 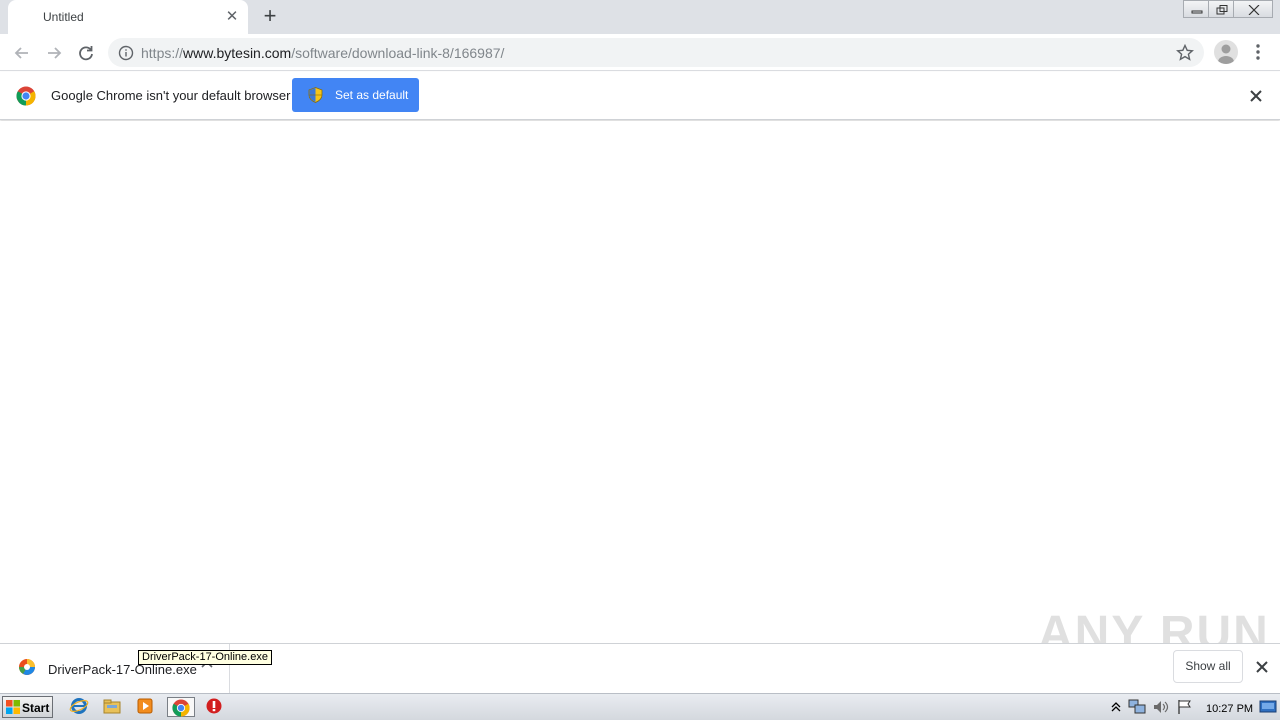 What do you see at coordinates (237, 53) in the screenshot?
I see `url-host: www.bytesin.com` at bounding box center [237, 53].